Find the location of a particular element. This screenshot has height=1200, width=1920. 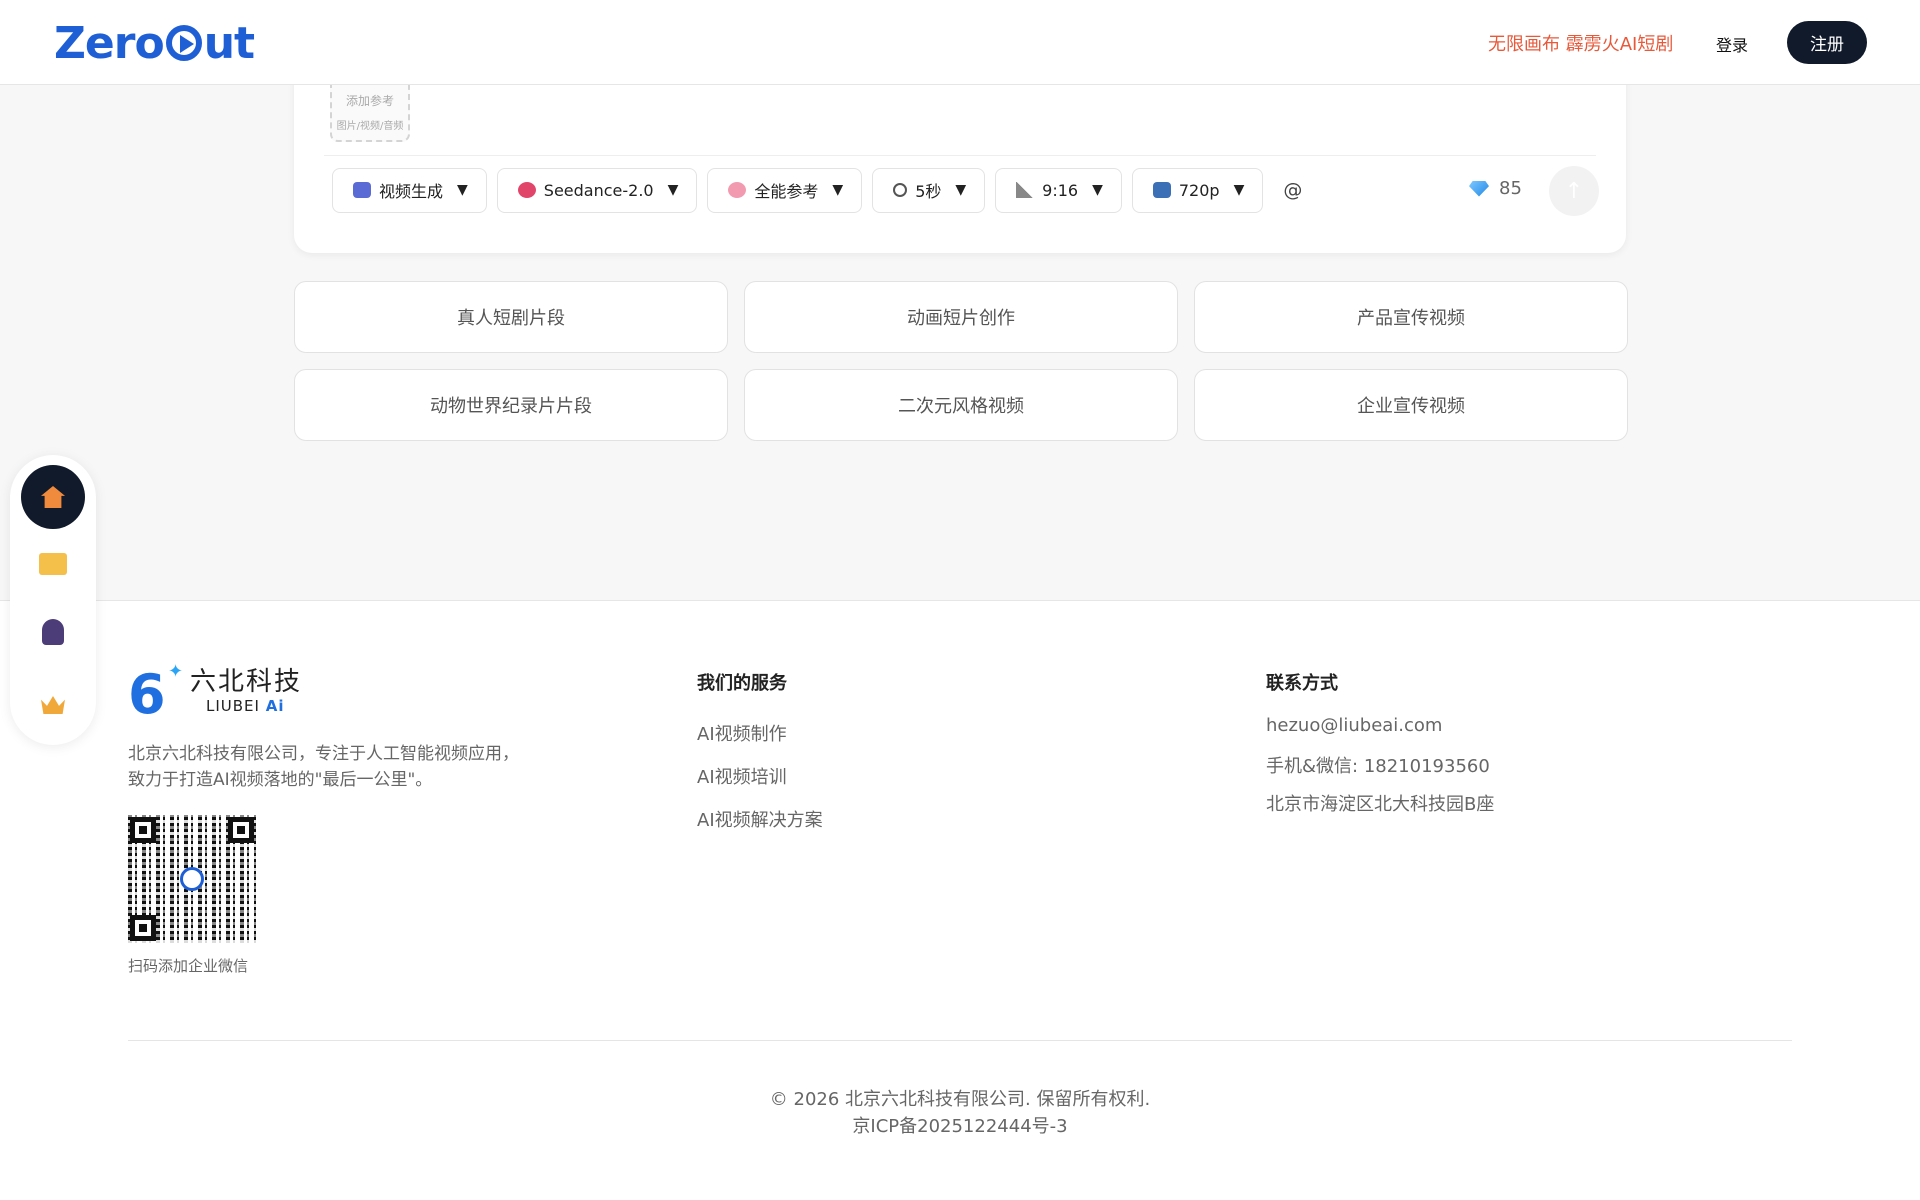

top-header: Zero ut 无限画布 霹雳火AI短剧 登录 注册 is located at coordinates (960, 42).